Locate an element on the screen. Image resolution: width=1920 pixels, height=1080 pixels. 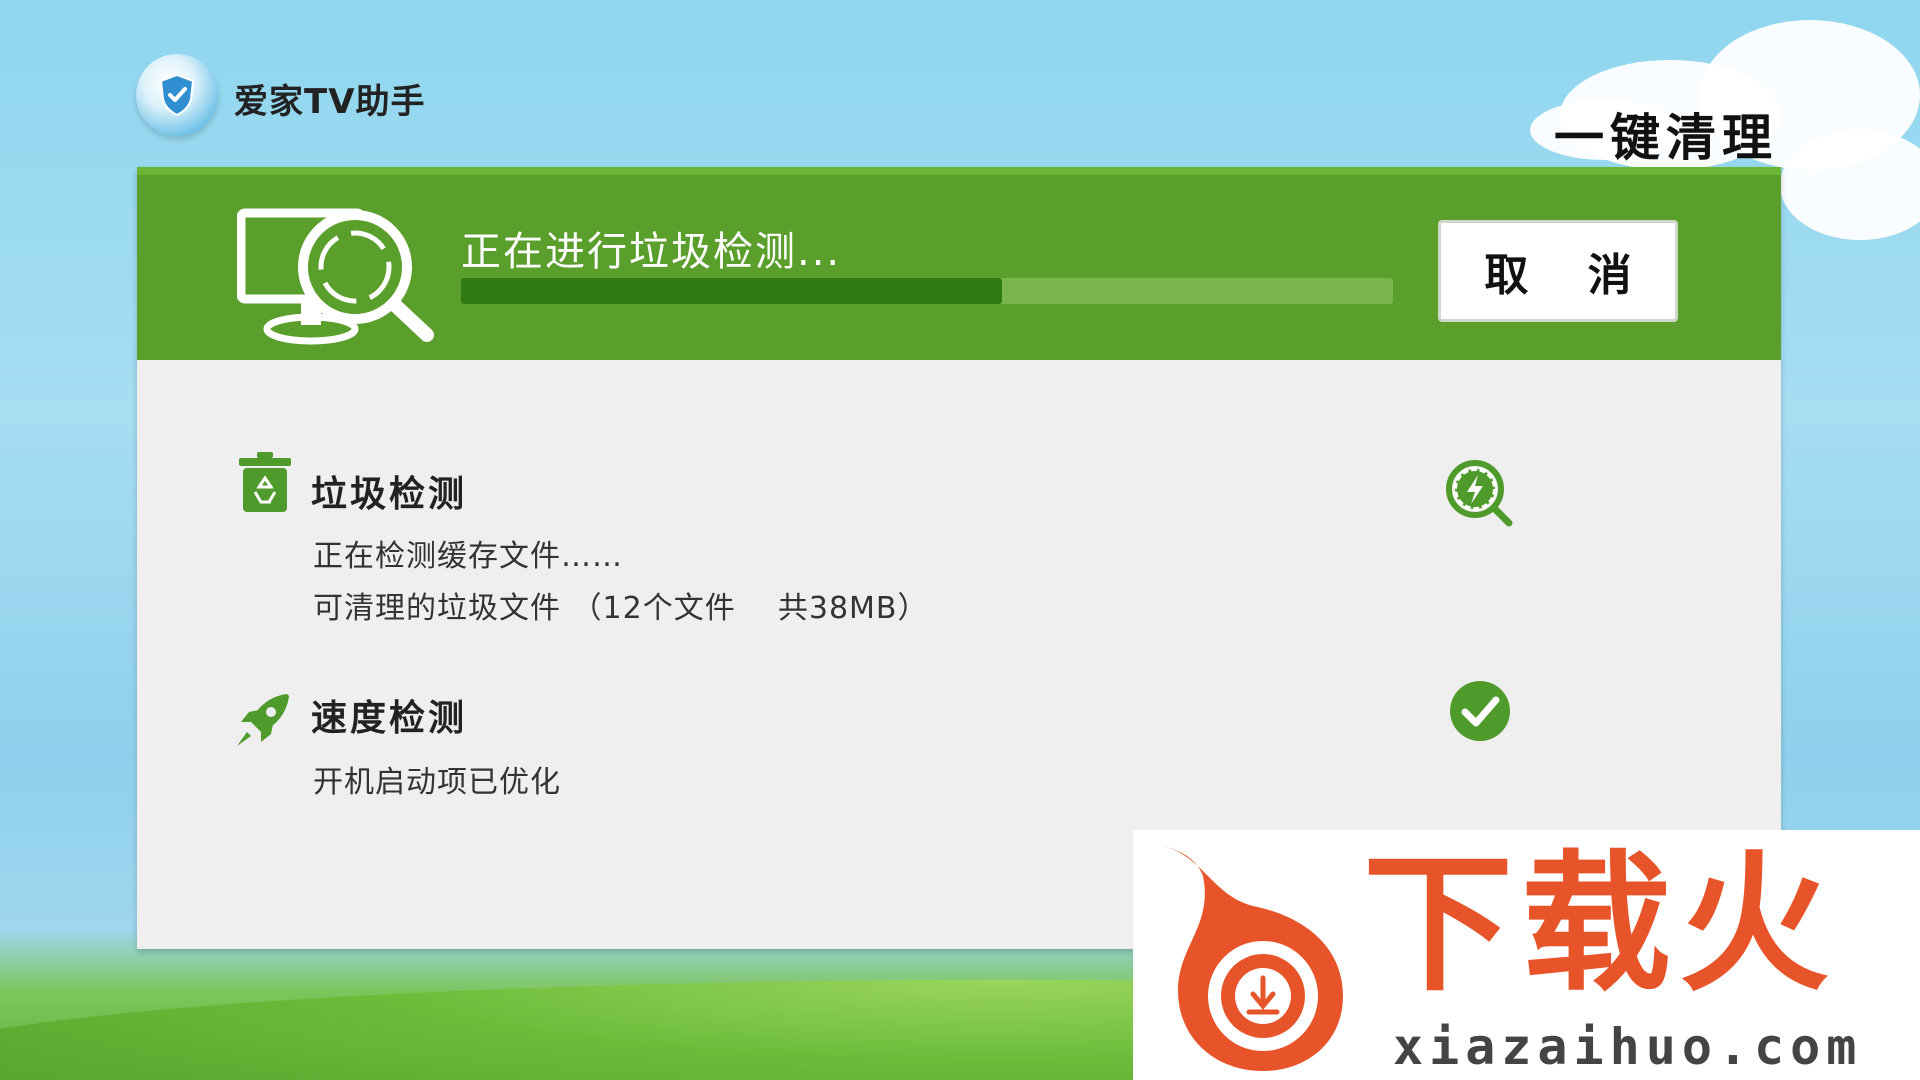
scanning-magnifier-icon is located at coordinates (1479, 493).